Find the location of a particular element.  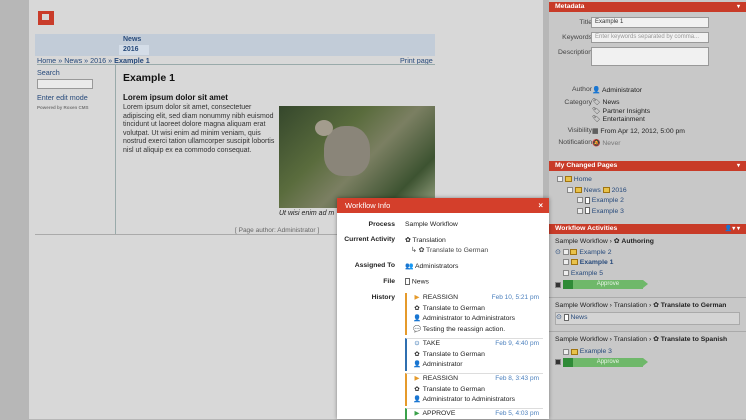

metadata-header: Metadata ▾ is located at coordinates (647, 7).